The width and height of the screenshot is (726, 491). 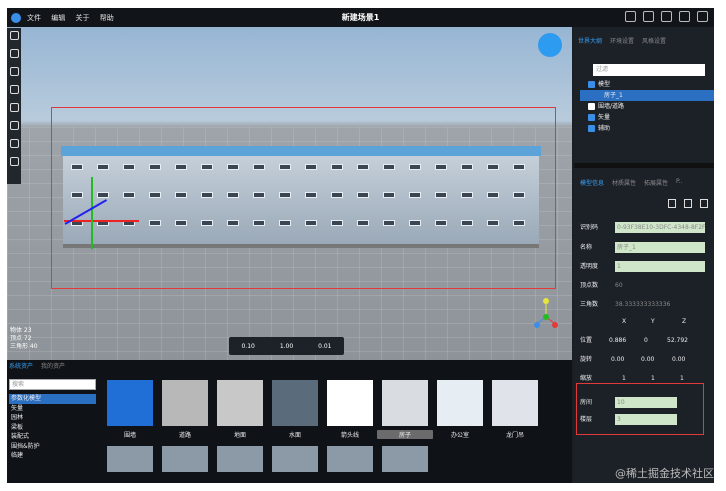 I want to click on curve-tool-icon, so click(x=14, y=71).